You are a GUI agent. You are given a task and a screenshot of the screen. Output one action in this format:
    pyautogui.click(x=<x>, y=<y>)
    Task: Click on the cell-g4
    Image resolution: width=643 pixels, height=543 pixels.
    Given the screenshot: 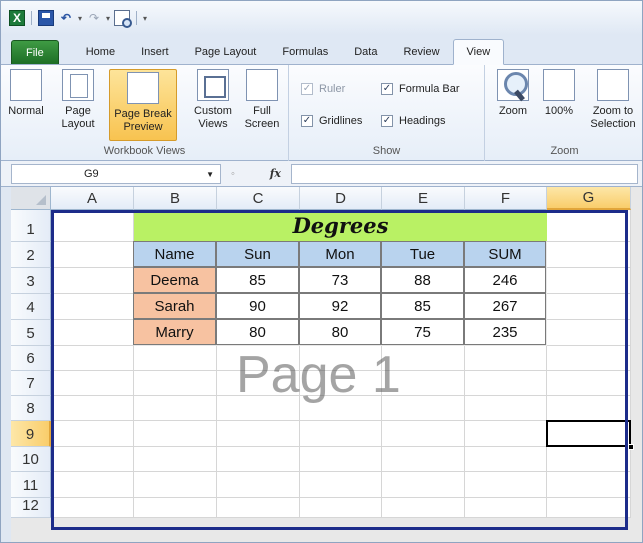 What is the action you would take?
    pyautogui.click(x=589, y=307)
    